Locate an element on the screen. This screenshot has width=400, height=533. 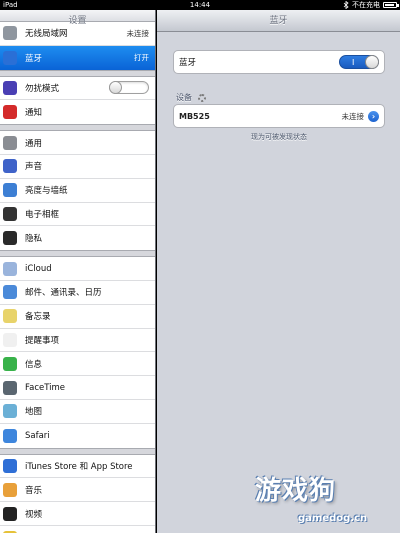
sidebar-item-label: FaceTime is located at coordinates (45, 387).